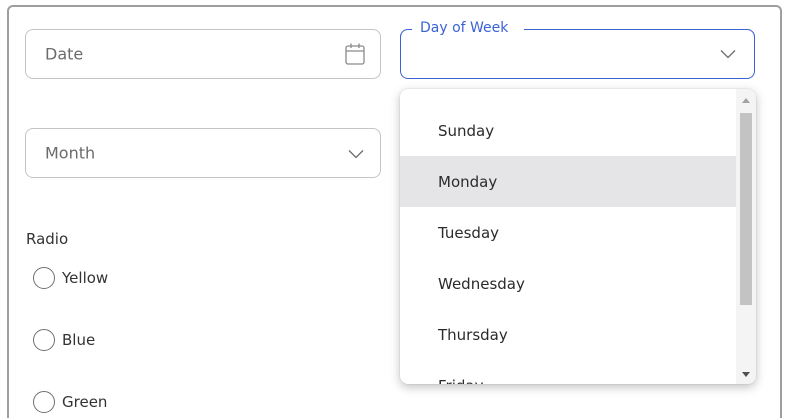 The image size is (788, 418). I want to click on radio-label: Green, so click(84, 402).